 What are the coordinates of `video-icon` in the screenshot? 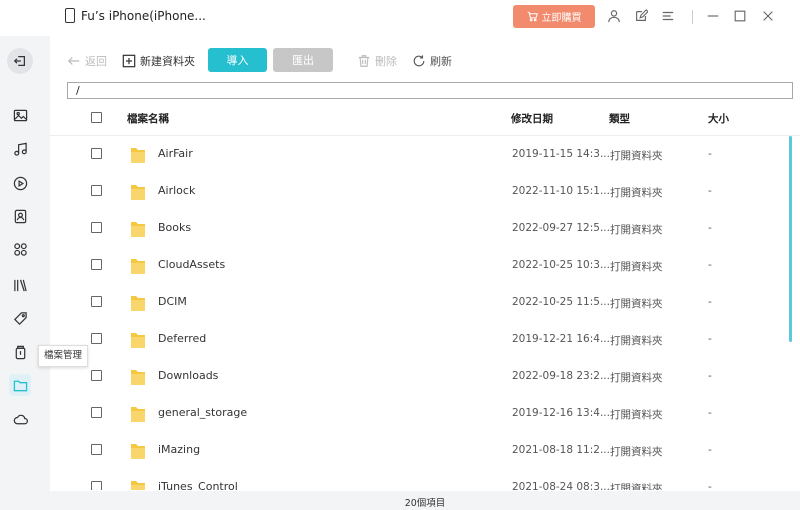 It's located at (20, 183).